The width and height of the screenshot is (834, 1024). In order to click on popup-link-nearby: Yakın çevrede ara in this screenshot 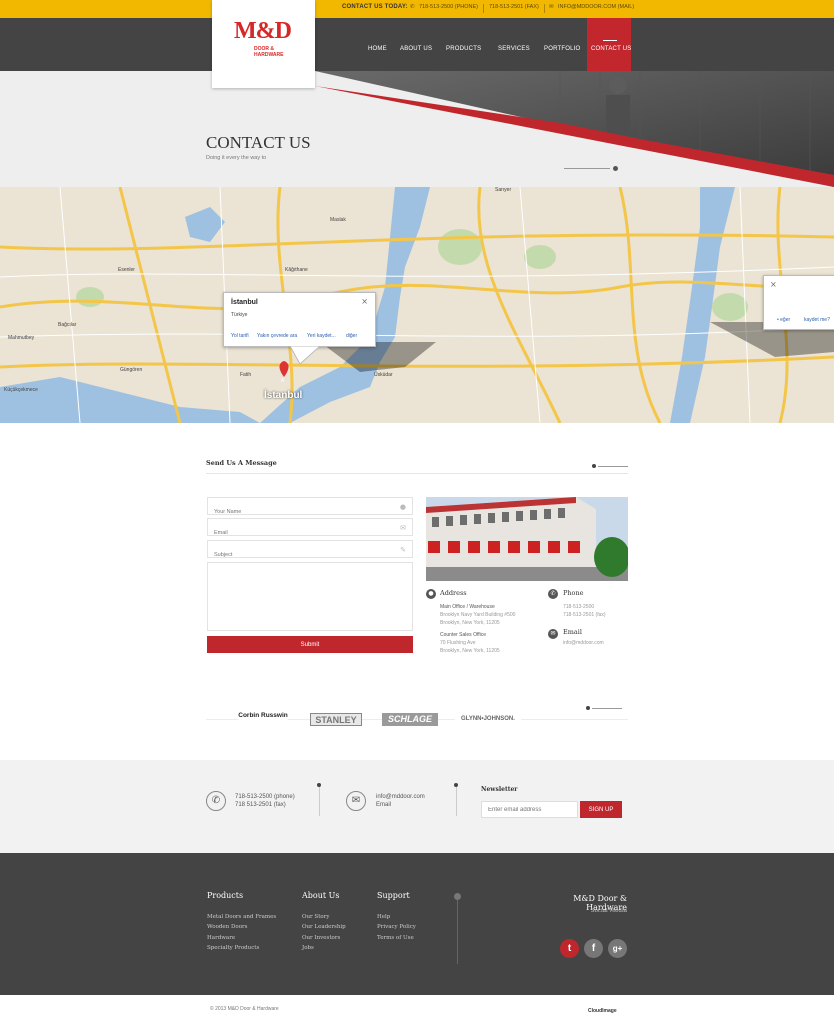, I will do `click(277, 336)`.